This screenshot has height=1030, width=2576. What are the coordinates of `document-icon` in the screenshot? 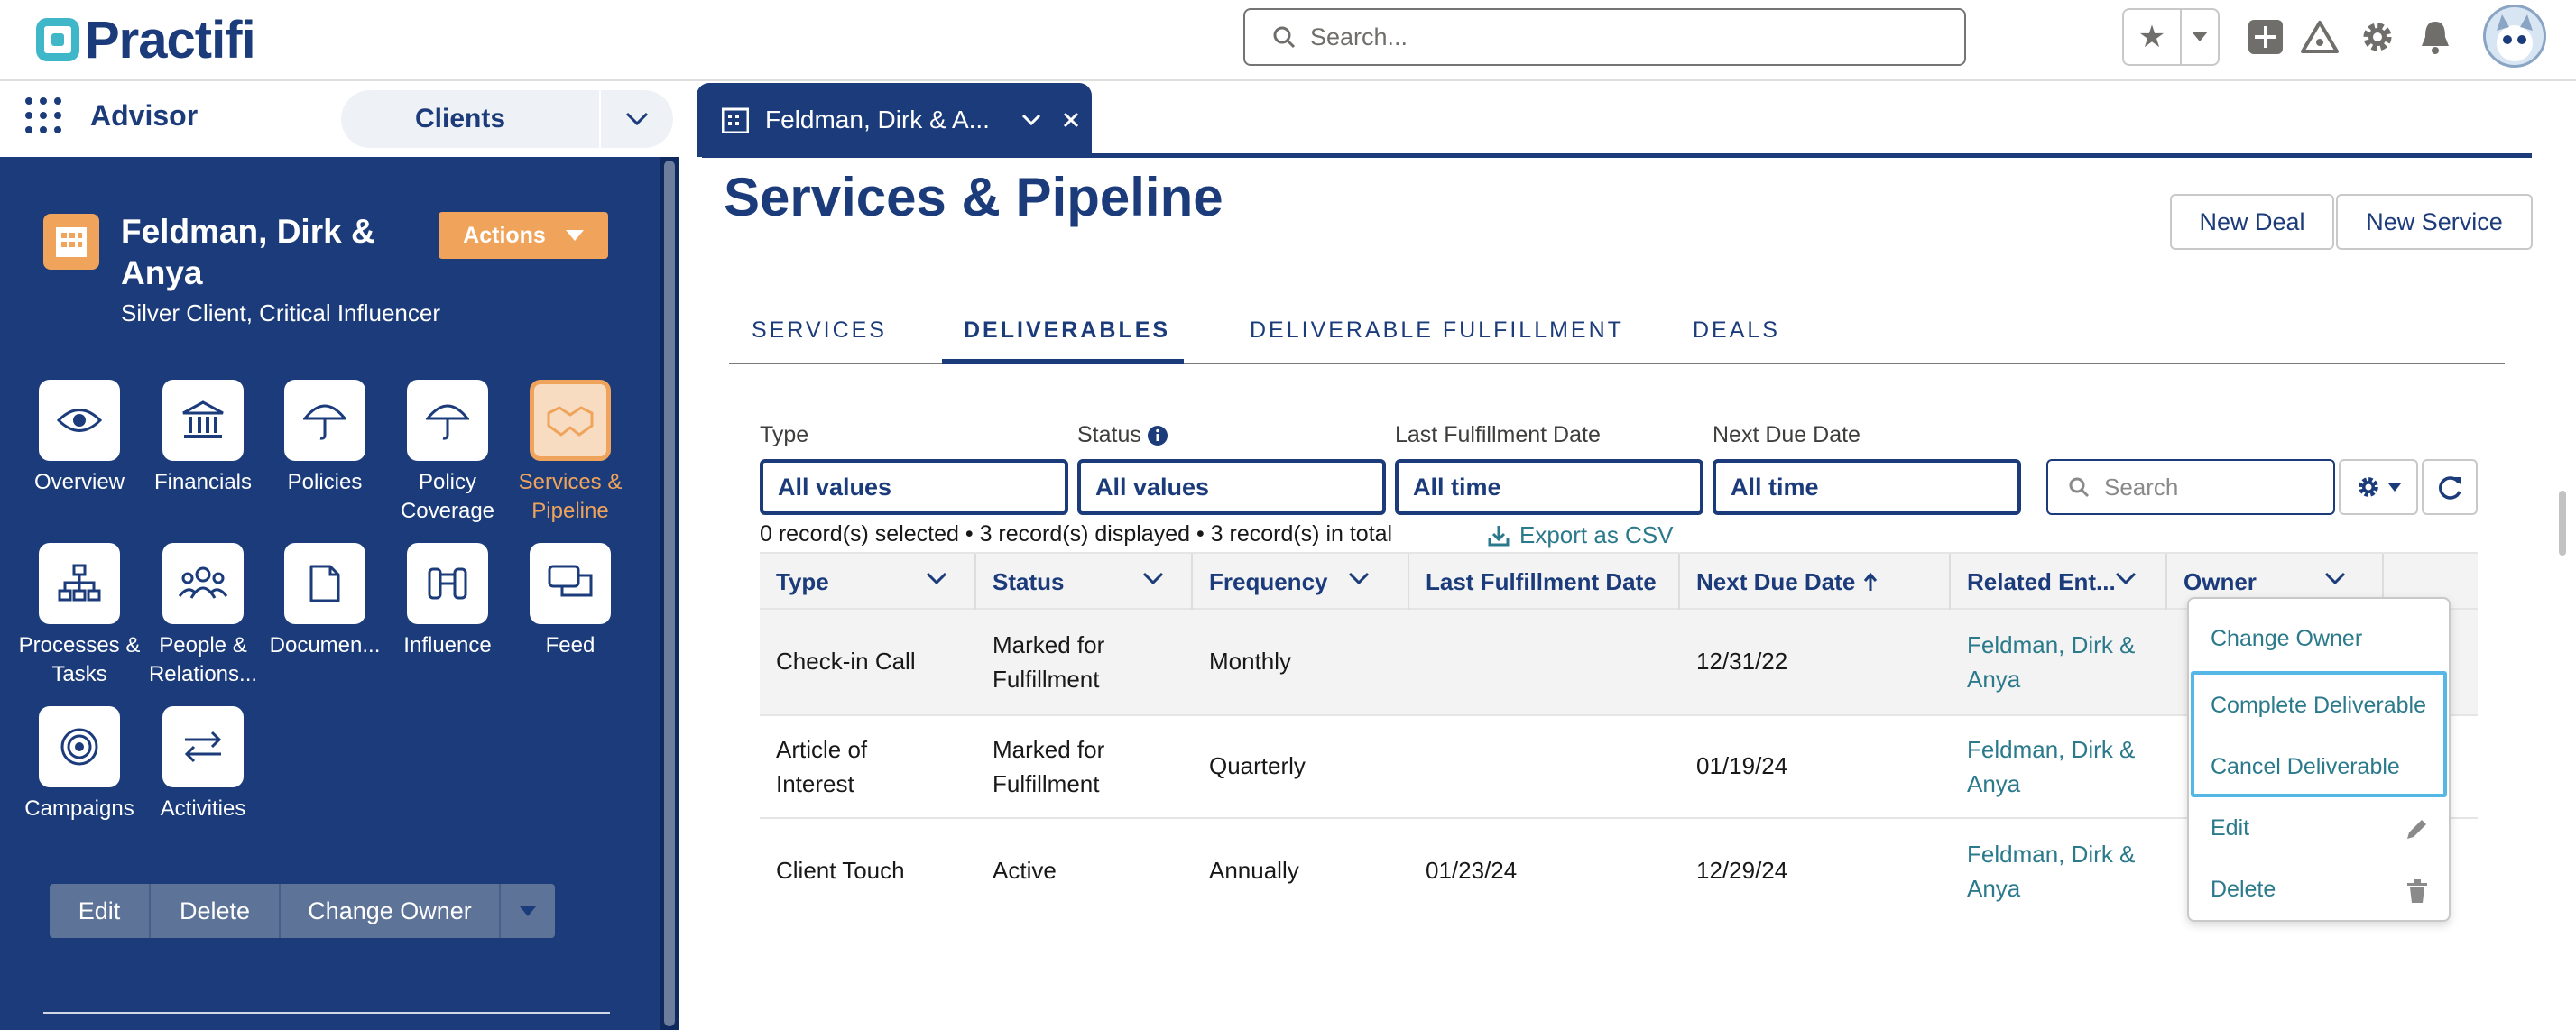 It's located at (324, 584).